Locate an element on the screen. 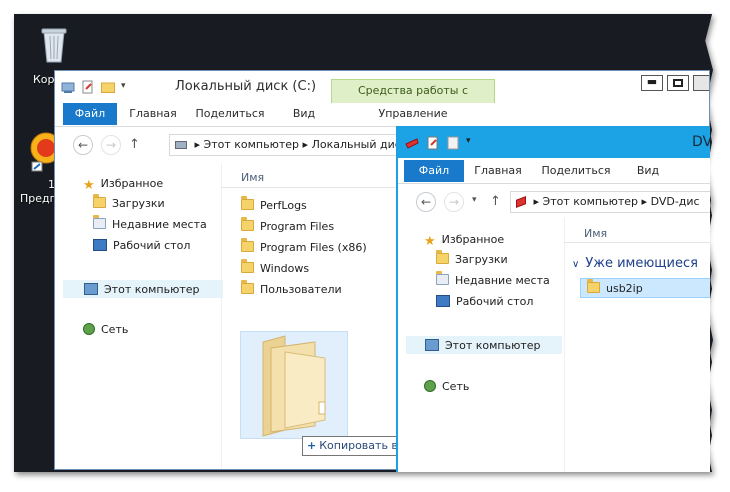 Image resolution: width=730 pixels, height=492 pixels. large-folder-icon is located at coordinates (294, 386).